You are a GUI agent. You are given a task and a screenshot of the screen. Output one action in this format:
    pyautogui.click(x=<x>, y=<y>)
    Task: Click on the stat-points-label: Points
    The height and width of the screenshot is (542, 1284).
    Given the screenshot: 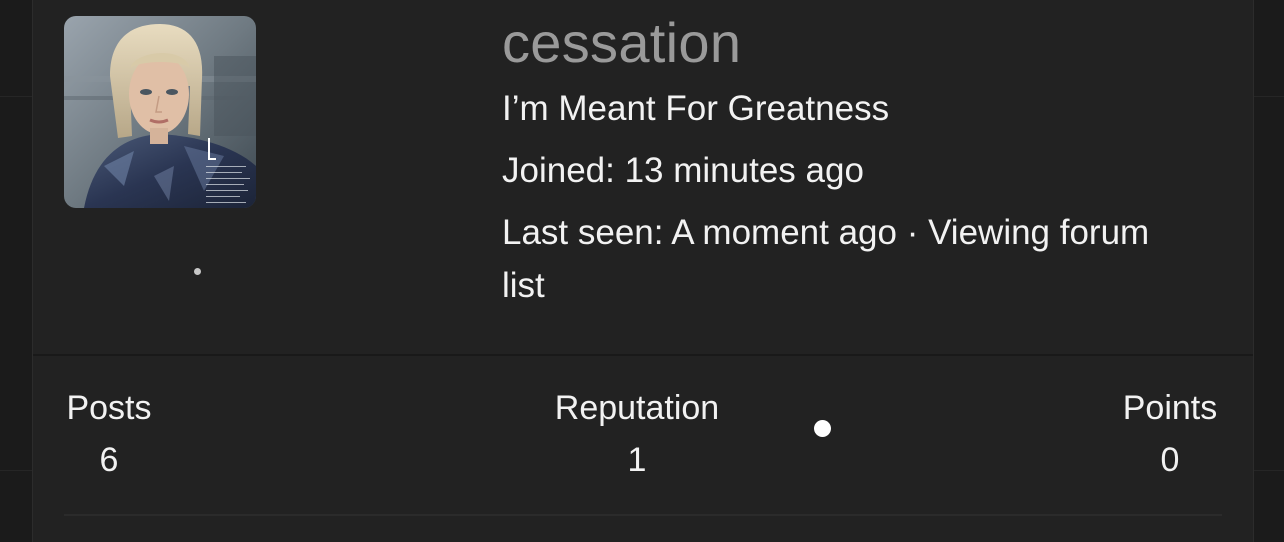 What is the action you would take?
    pyautogui.click(x=1170, y=408)
    